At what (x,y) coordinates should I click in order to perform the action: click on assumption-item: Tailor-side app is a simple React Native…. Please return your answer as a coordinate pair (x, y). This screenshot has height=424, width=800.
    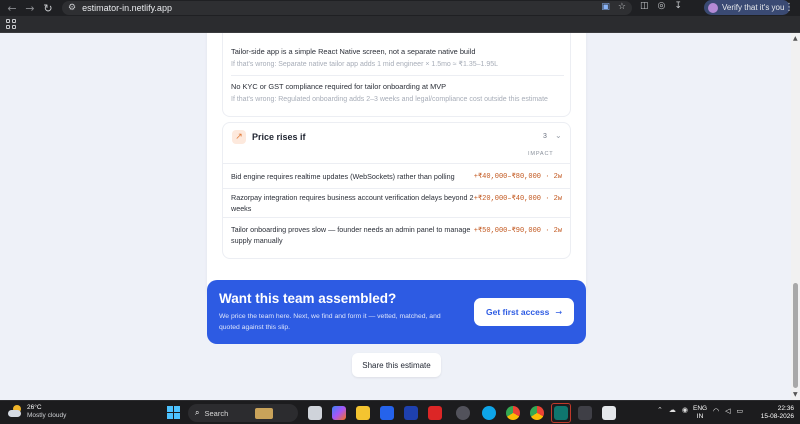
    Looking at the image, I should click on (396, 58).